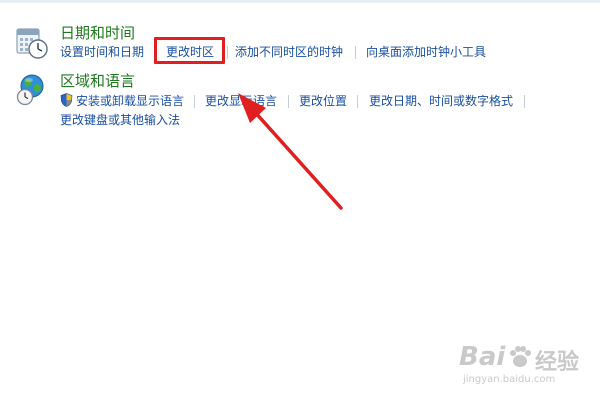  What do you see at coordinates (520, 356) in the screenshot?
I see `baidu-paw-icon` at bounding box center [520, 356].